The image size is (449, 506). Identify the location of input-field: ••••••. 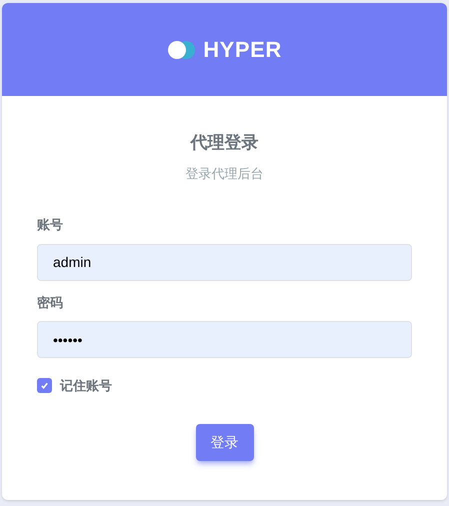
(224, 339).